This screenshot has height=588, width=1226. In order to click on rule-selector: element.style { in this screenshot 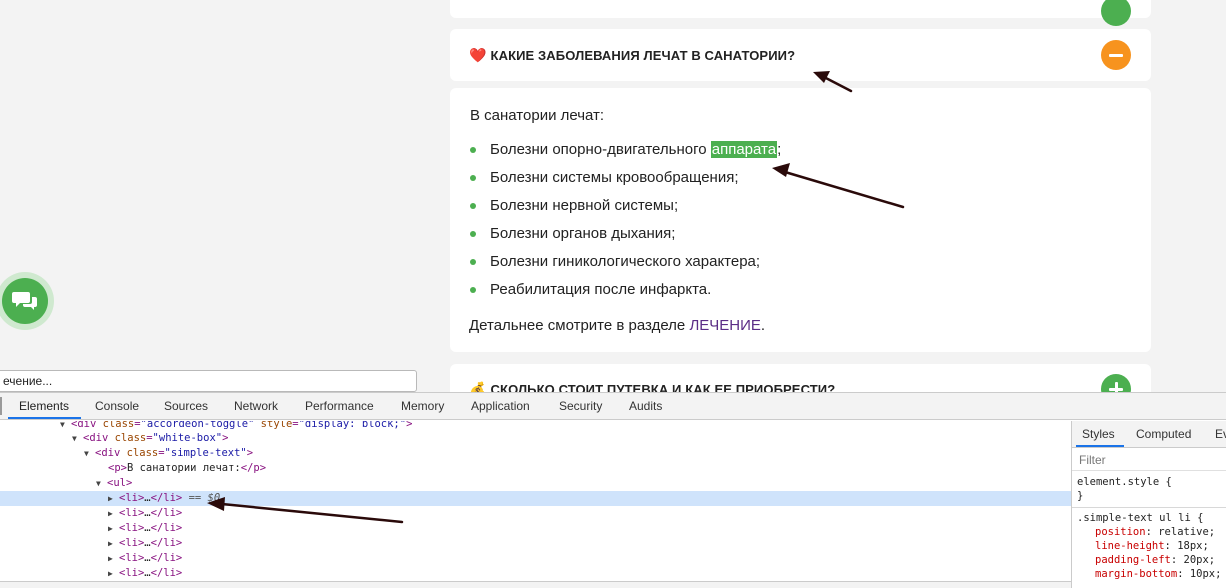, I will do `click(1124, 482)`.